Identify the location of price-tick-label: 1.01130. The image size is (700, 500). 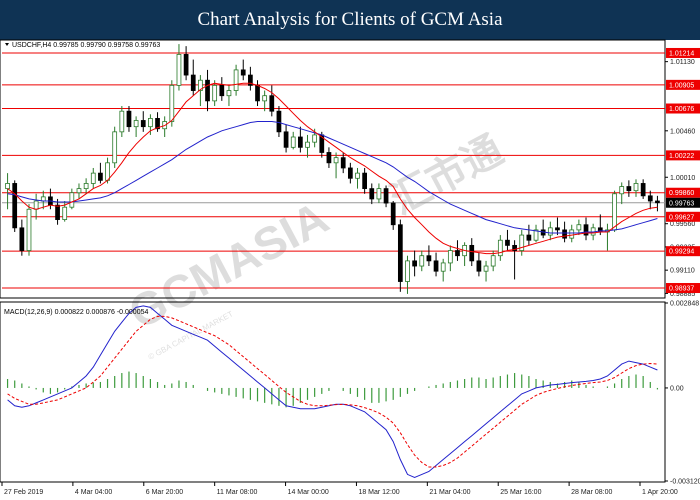
(682, 62).